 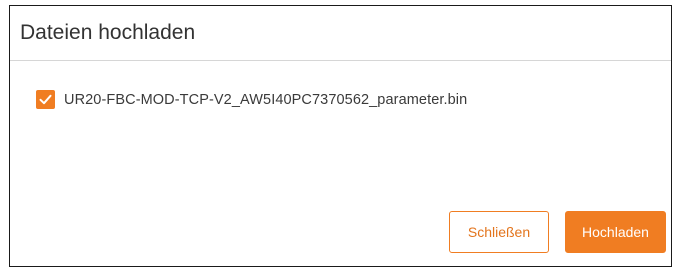 I want to click on upload-button: Hochladen, so click(x=615, y=232).